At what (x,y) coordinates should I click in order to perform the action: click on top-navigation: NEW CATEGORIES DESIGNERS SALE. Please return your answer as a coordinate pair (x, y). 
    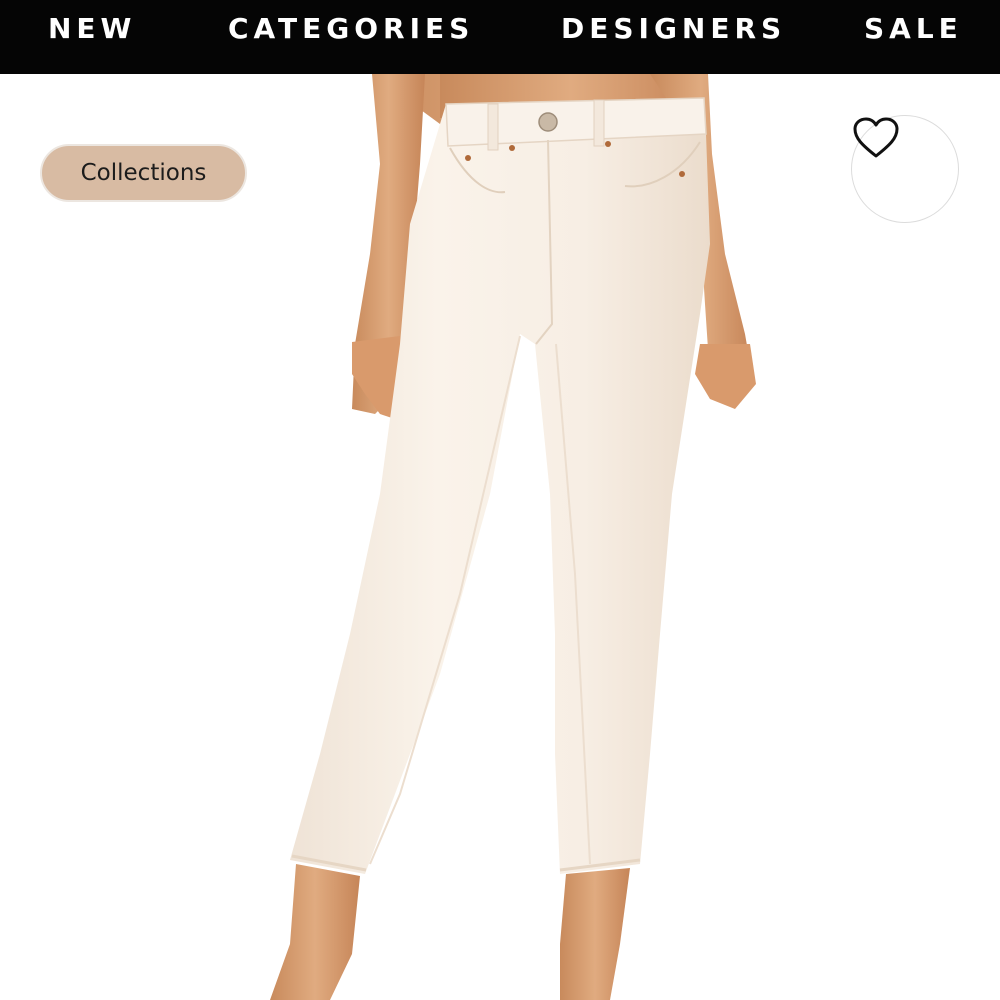
    Looking at the image, I should click on (500, 37).